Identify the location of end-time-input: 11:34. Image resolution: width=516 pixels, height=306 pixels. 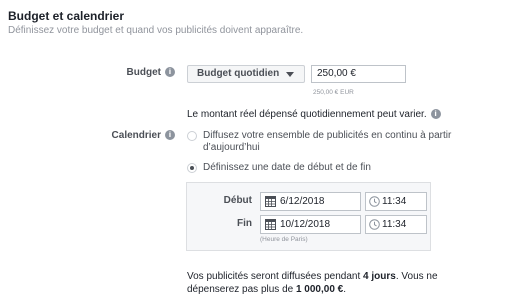
(396, 224).